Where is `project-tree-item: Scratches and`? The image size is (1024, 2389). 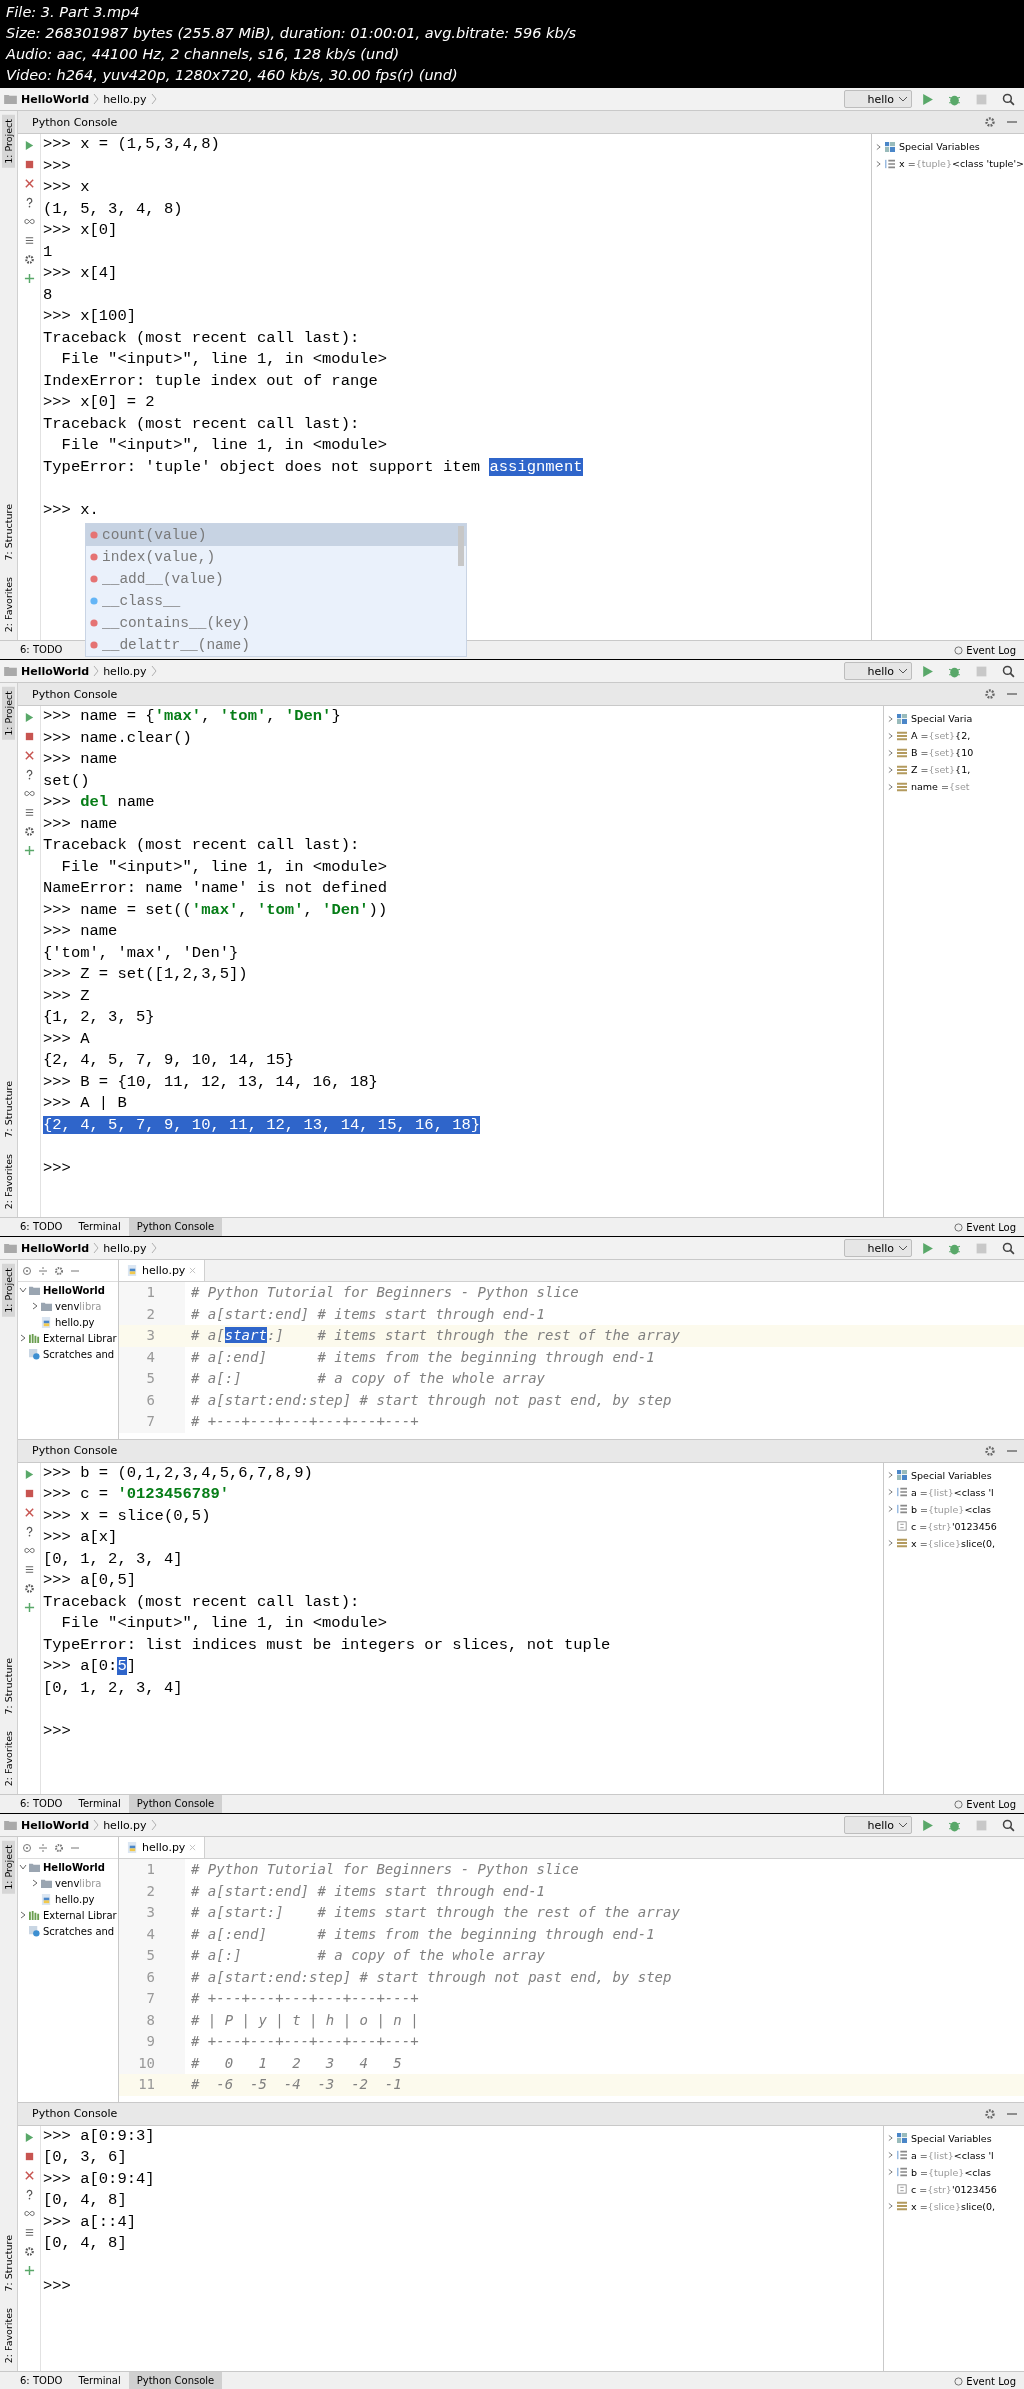 project-tree-item: Scratches and is located at coordinates (79, 1354).